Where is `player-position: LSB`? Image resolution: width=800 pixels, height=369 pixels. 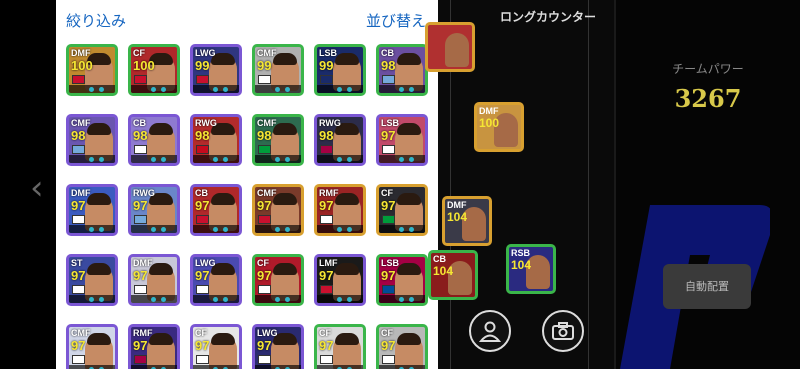
player-position: LSB is located at coordinates (328, 53).